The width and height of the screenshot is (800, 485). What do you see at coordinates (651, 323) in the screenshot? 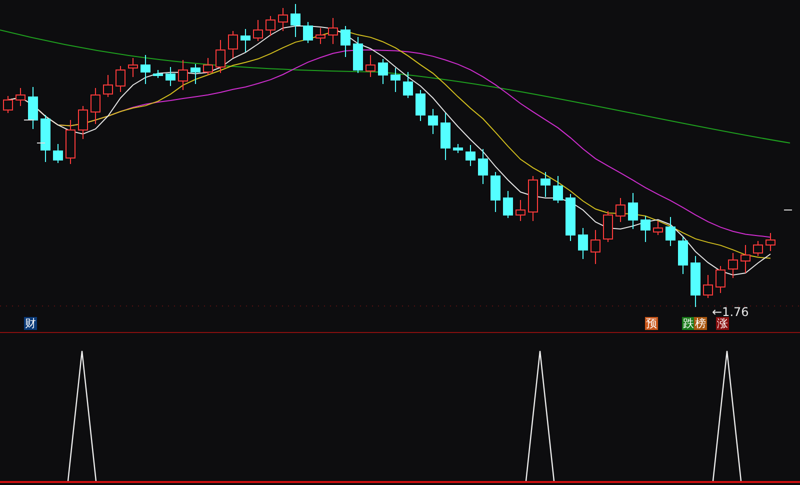
I see `indicator-badge: 预` at bounding box center [651, 323].